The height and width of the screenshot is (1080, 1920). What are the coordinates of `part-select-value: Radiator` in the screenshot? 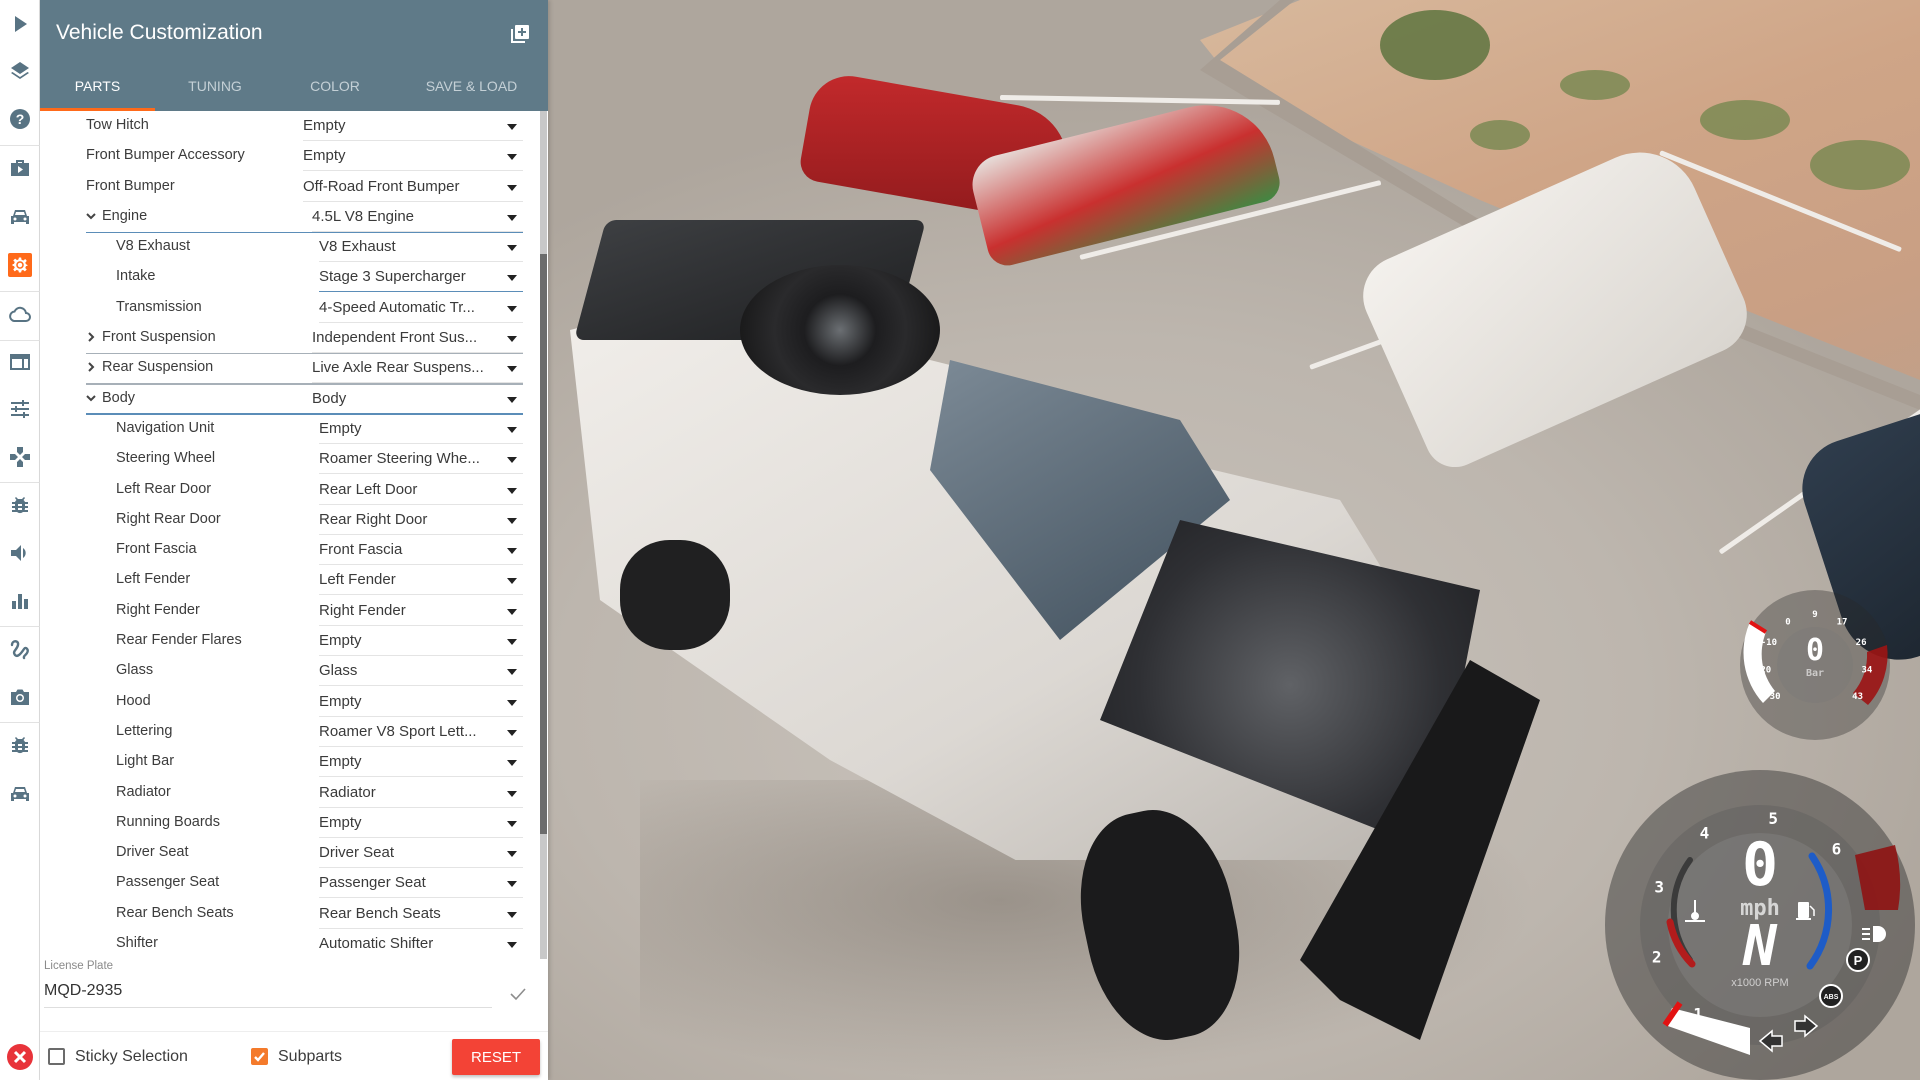 It's located at (347, 792).